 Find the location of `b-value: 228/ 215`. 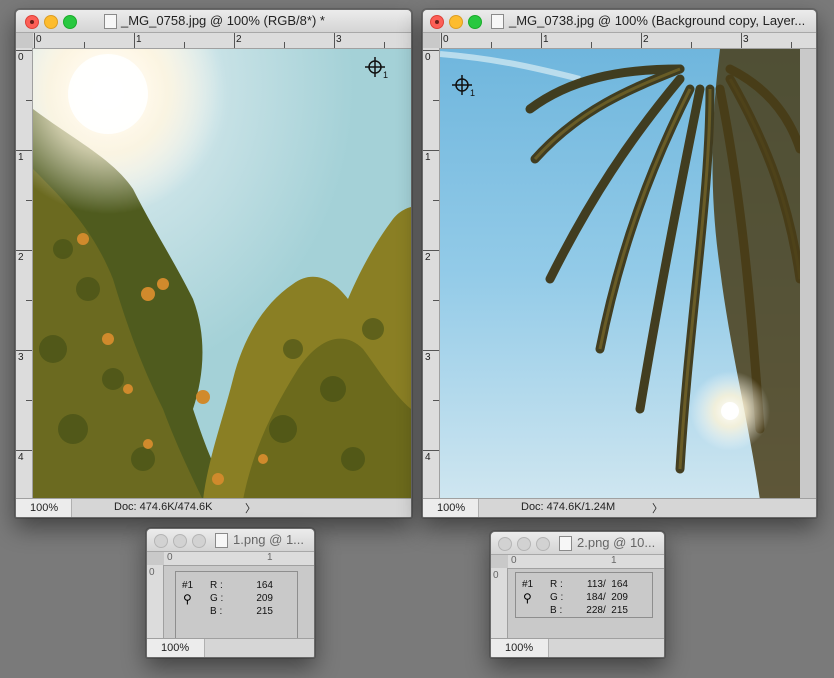

b-value: 228/ 215 is located at coordinates (607, 610).